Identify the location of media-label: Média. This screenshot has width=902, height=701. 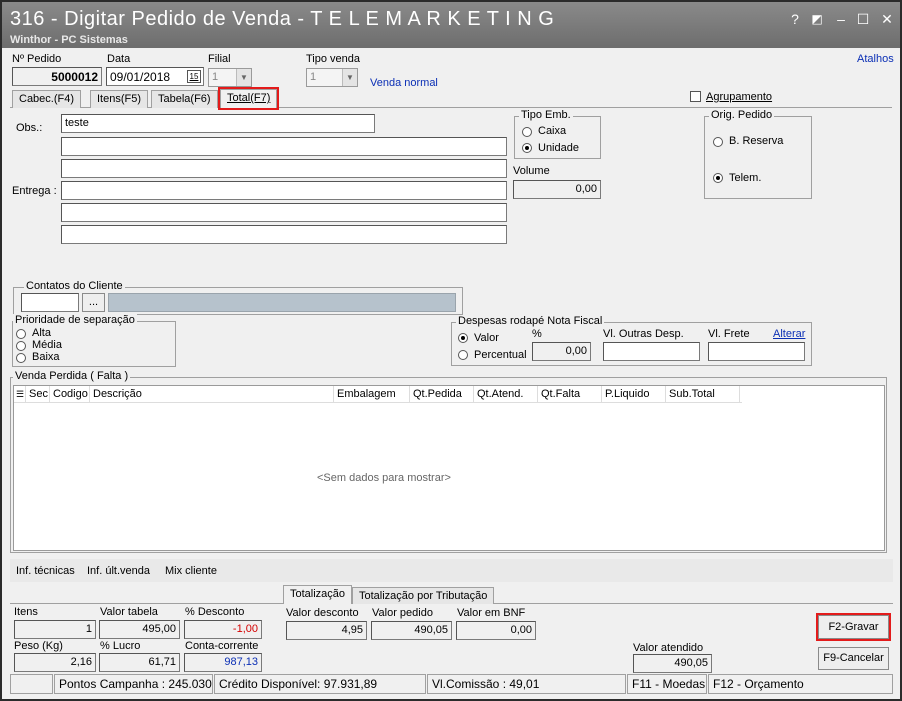
(47, 345).